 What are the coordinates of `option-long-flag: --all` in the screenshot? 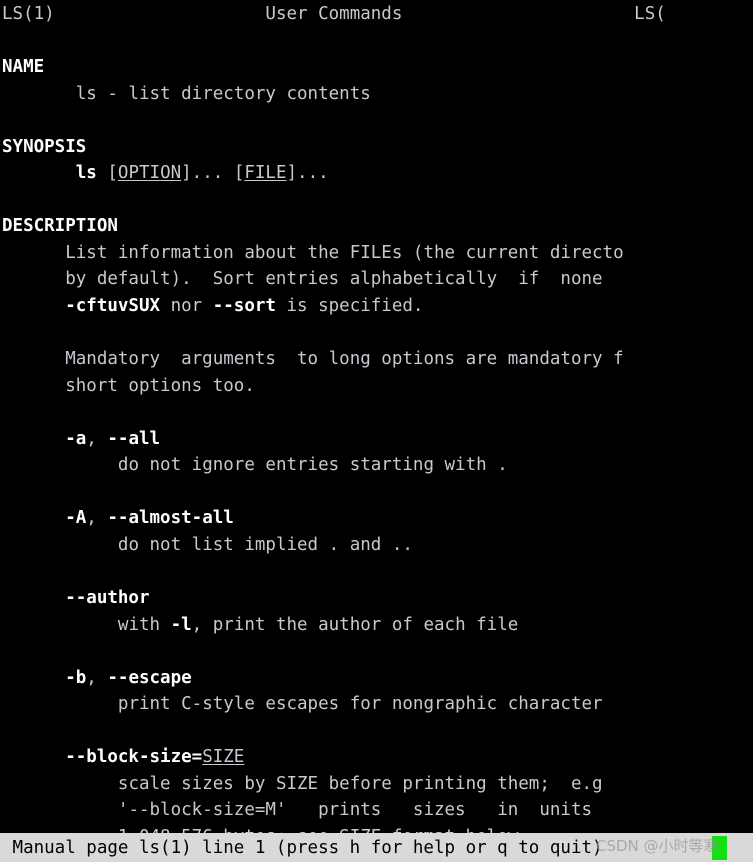 It's located at (134, 438).